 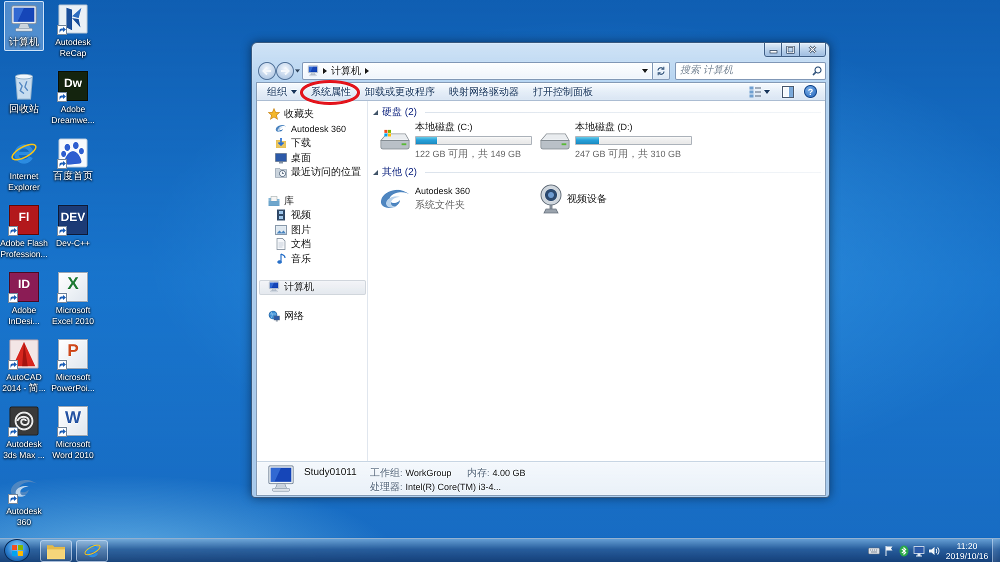 What do you see at coordinates (633, 127) in the screenshot?
I see `item-name: 本地磁盘 (D:)` at bounding box center [633, 127].